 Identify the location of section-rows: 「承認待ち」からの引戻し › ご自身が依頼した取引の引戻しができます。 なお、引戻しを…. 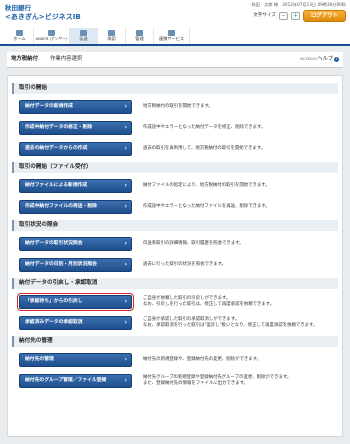
(175, 310).